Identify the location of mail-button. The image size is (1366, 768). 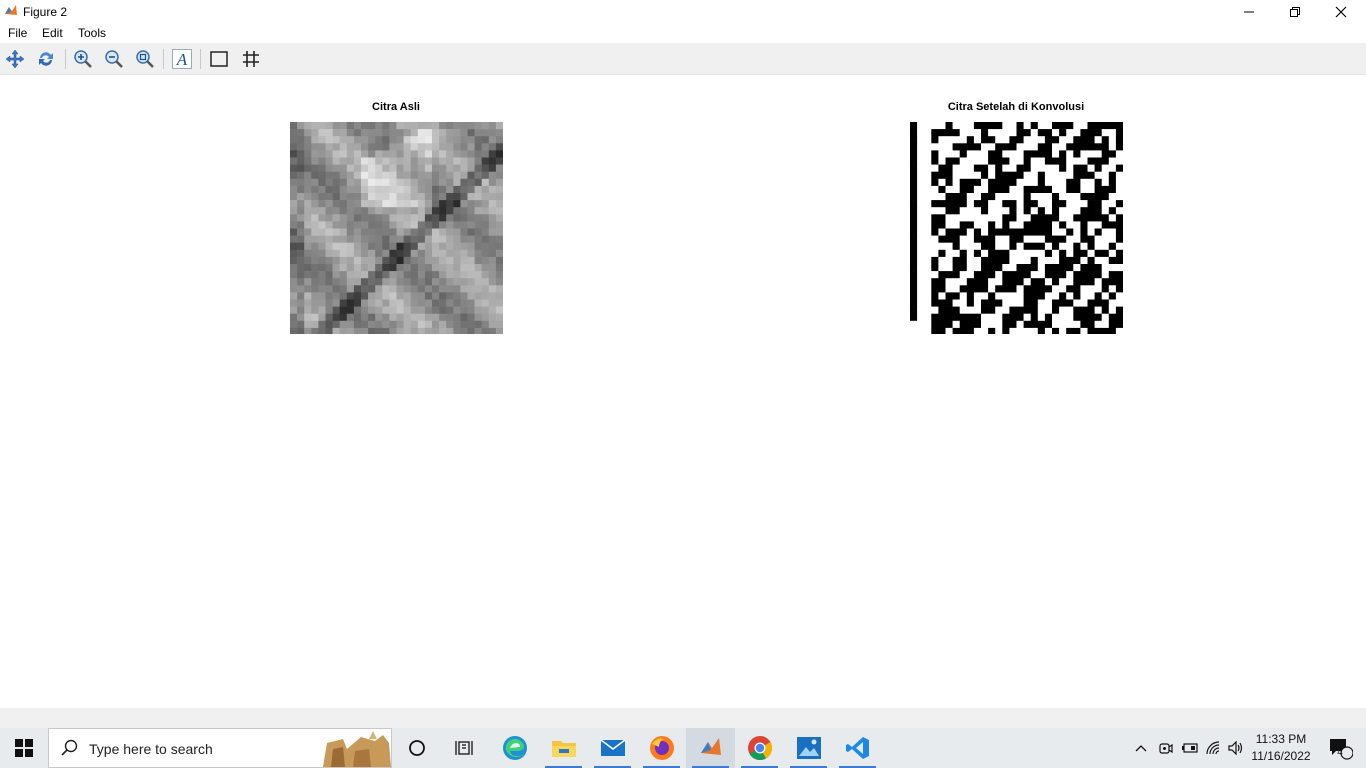
(612, 748).